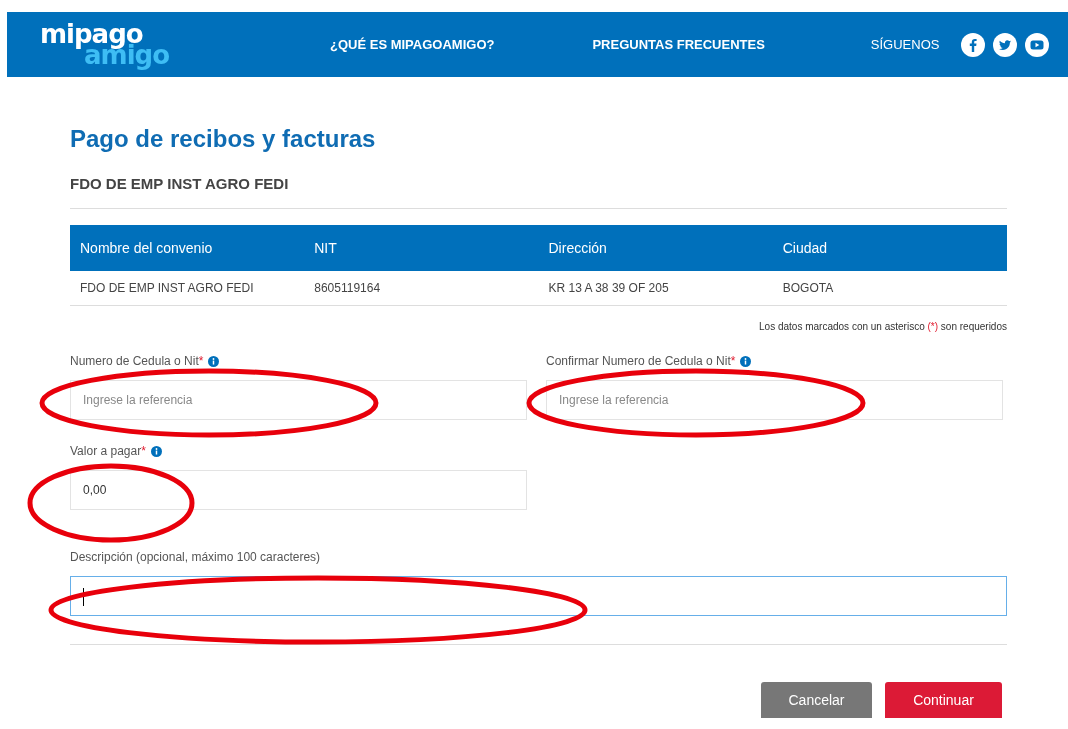  I want to click on youtube-icon, so click(1037, 44).